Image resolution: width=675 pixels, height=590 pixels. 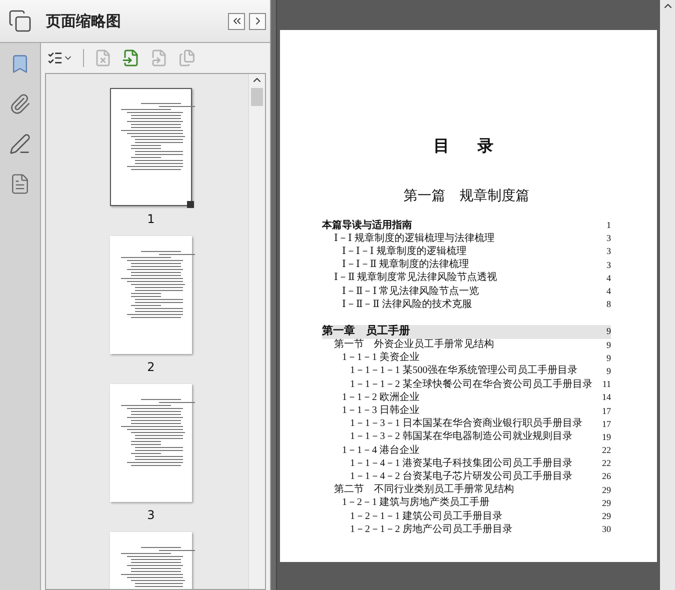 I want to click on toc-entry: 1－1－3 日韩企业, so click(x=381, y=411).